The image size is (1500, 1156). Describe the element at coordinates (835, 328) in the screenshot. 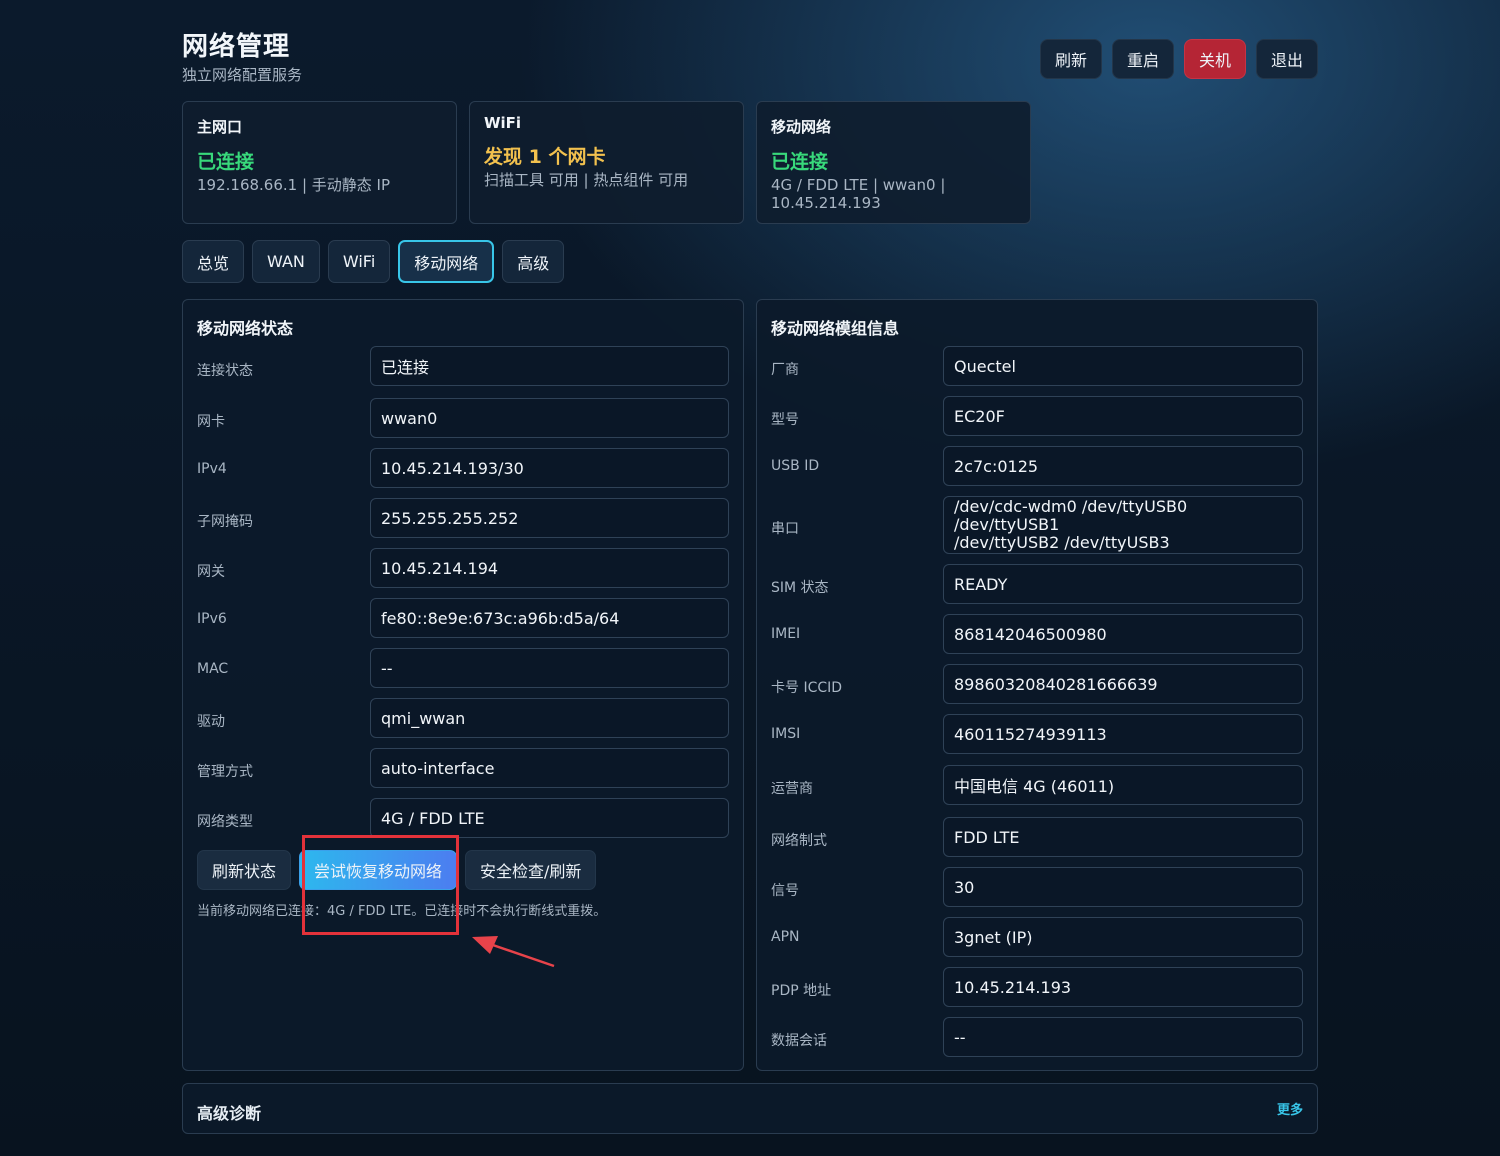

I see `panel-title: 移动网络模组信息` at that location.